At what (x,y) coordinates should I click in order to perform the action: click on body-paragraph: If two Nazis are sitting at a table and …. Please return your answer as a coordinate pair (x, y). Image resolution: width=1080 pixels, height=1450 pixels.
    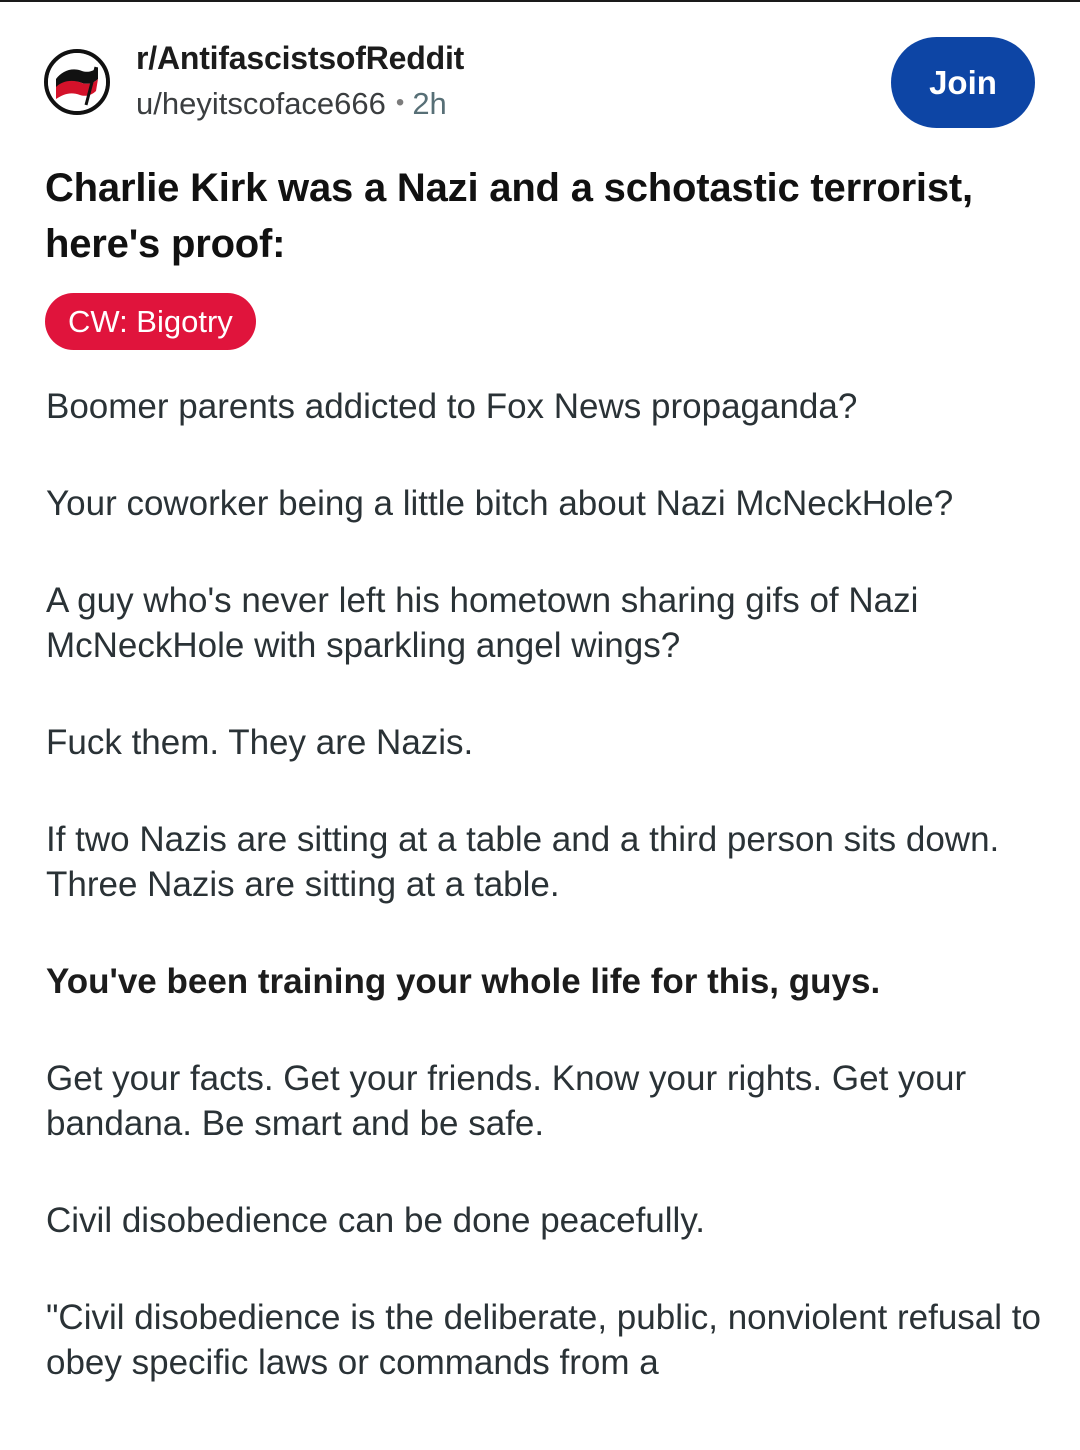
    Looking at the image, I should click on (523, 862).